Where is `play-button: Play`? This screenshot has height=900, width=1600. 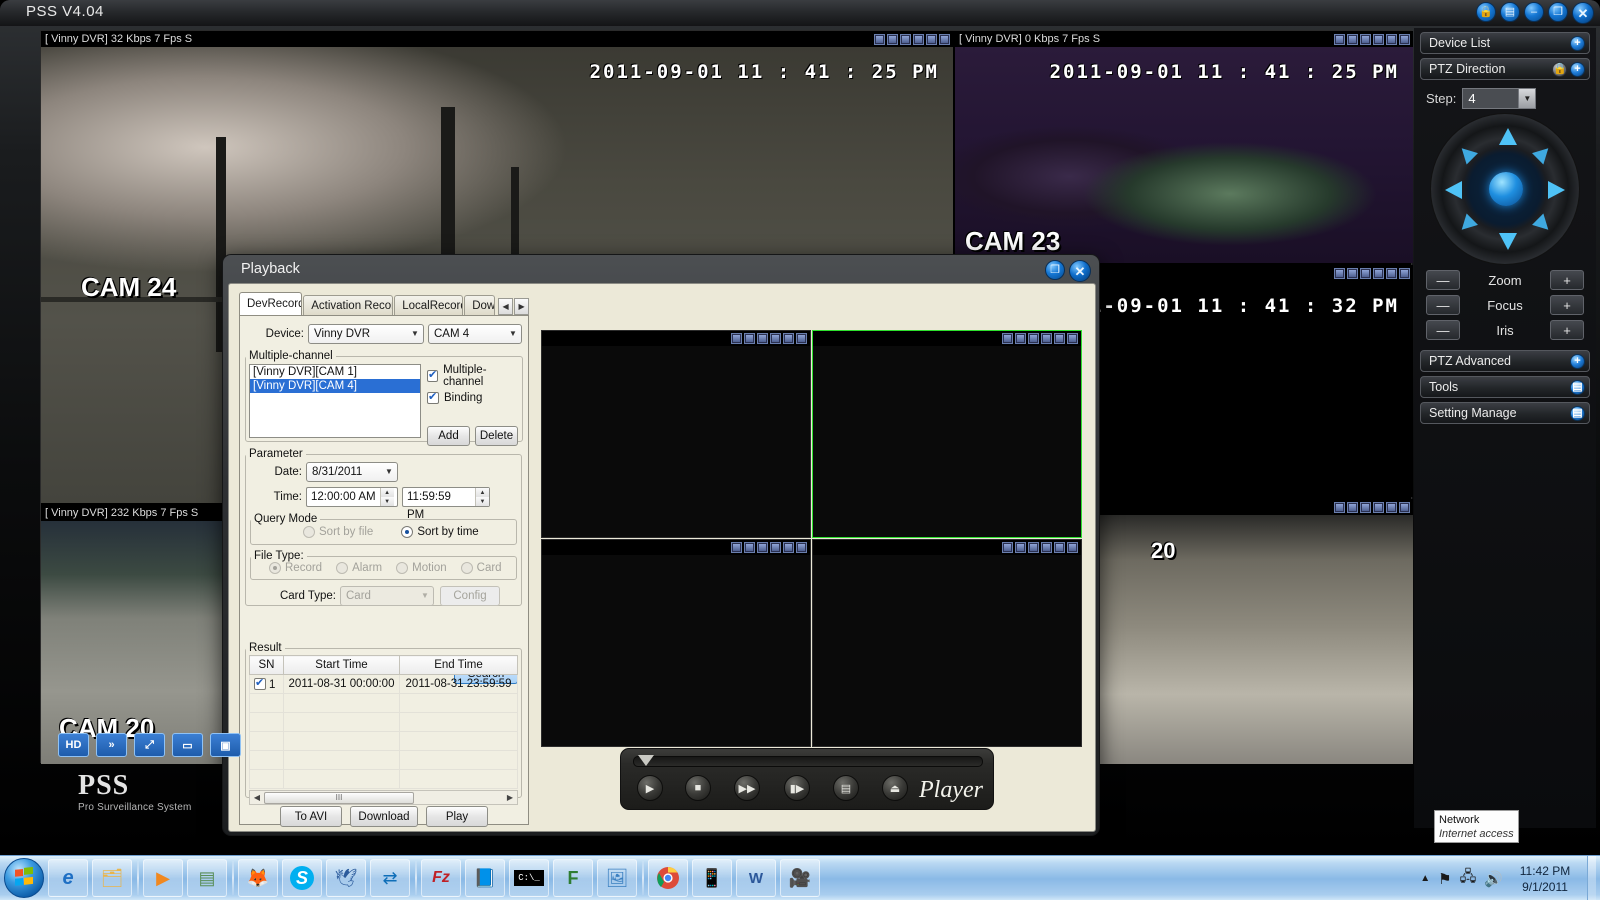 play-button: Play is located at coordinates (457, 816).